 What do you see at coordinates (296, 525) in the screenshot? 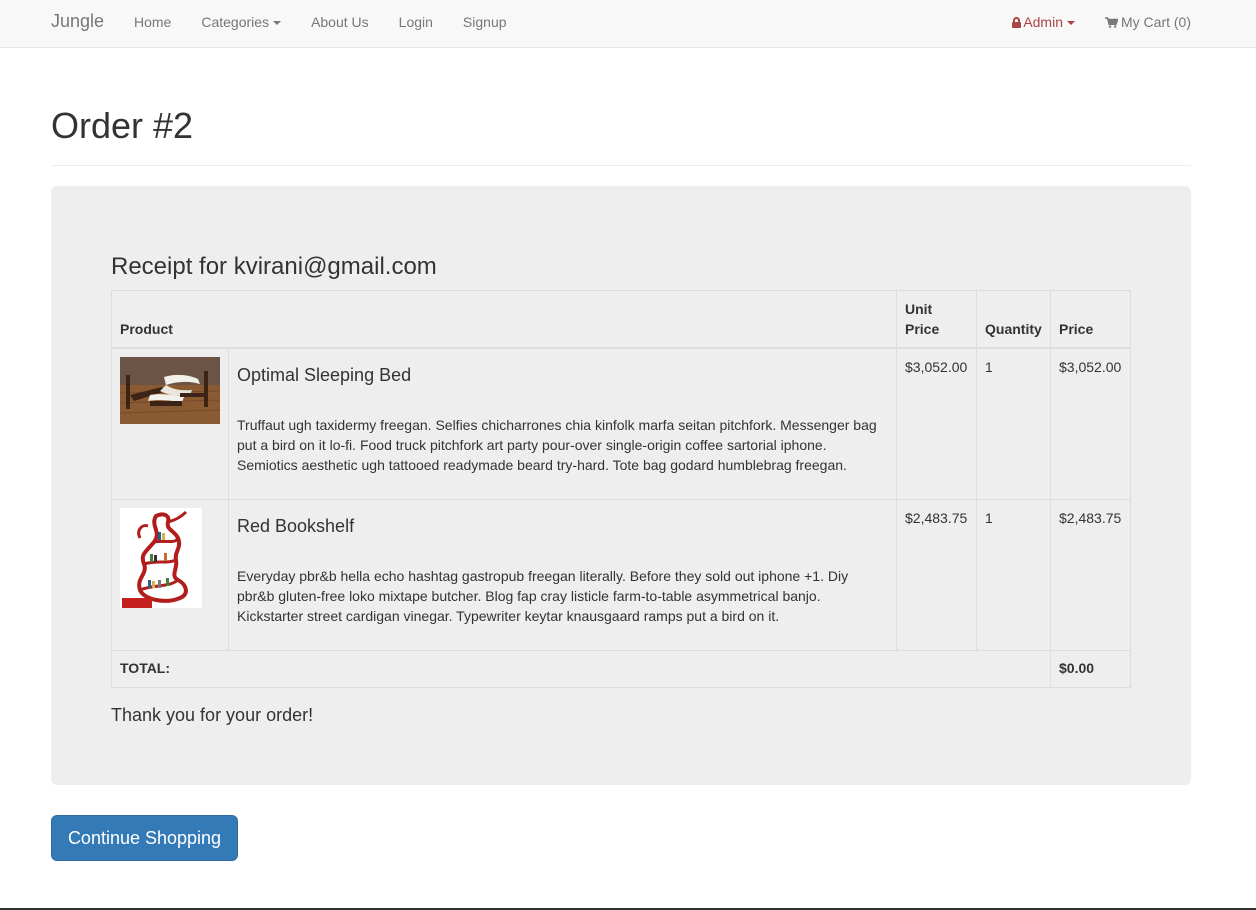
I see `product-name: Red Bookshelf` at bounding box center [296, 525].